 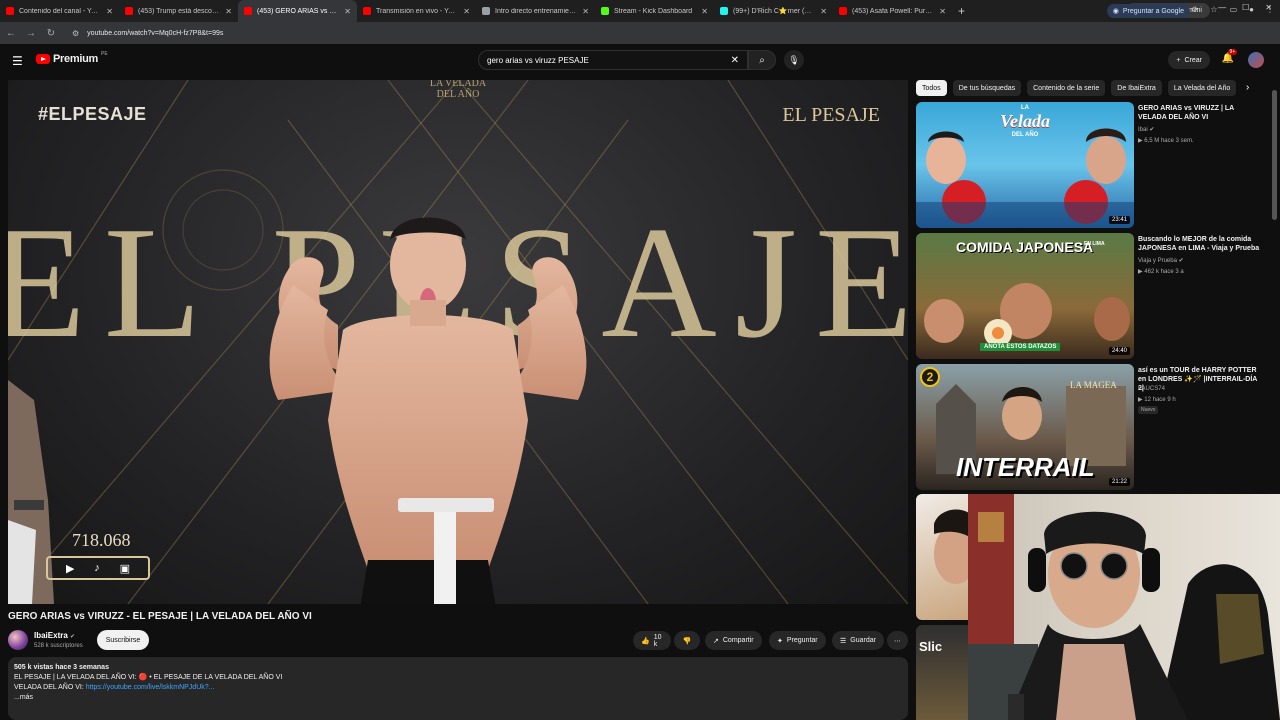 What do you see at coordinates (1251, 9) in the screenshot?
I see `profile-icon: ●` at bounding box center [1251, 9].